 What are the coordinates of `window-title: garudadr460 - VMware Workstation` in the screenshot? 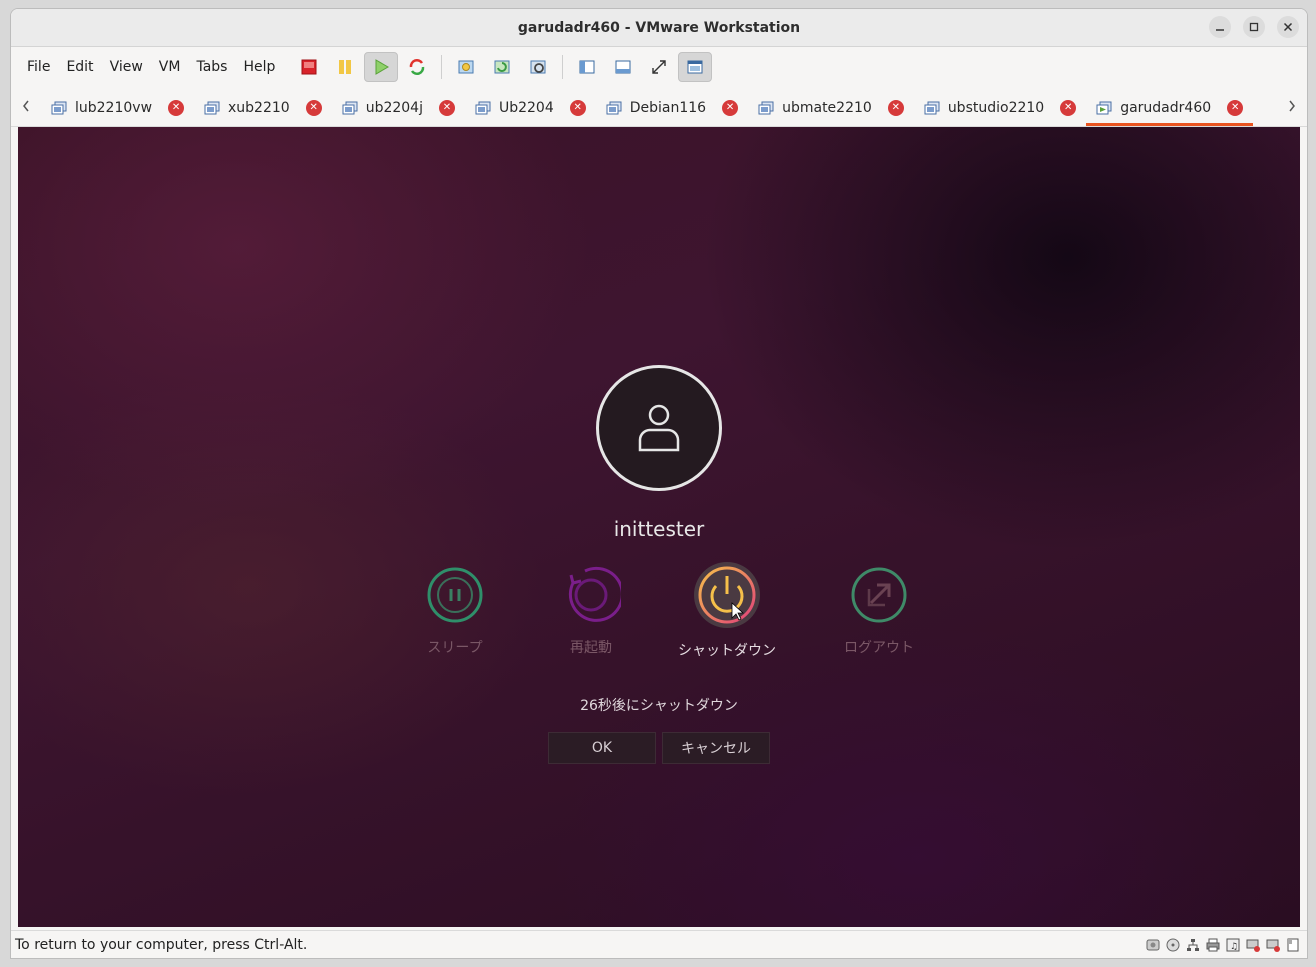 It's located at (659, 27).